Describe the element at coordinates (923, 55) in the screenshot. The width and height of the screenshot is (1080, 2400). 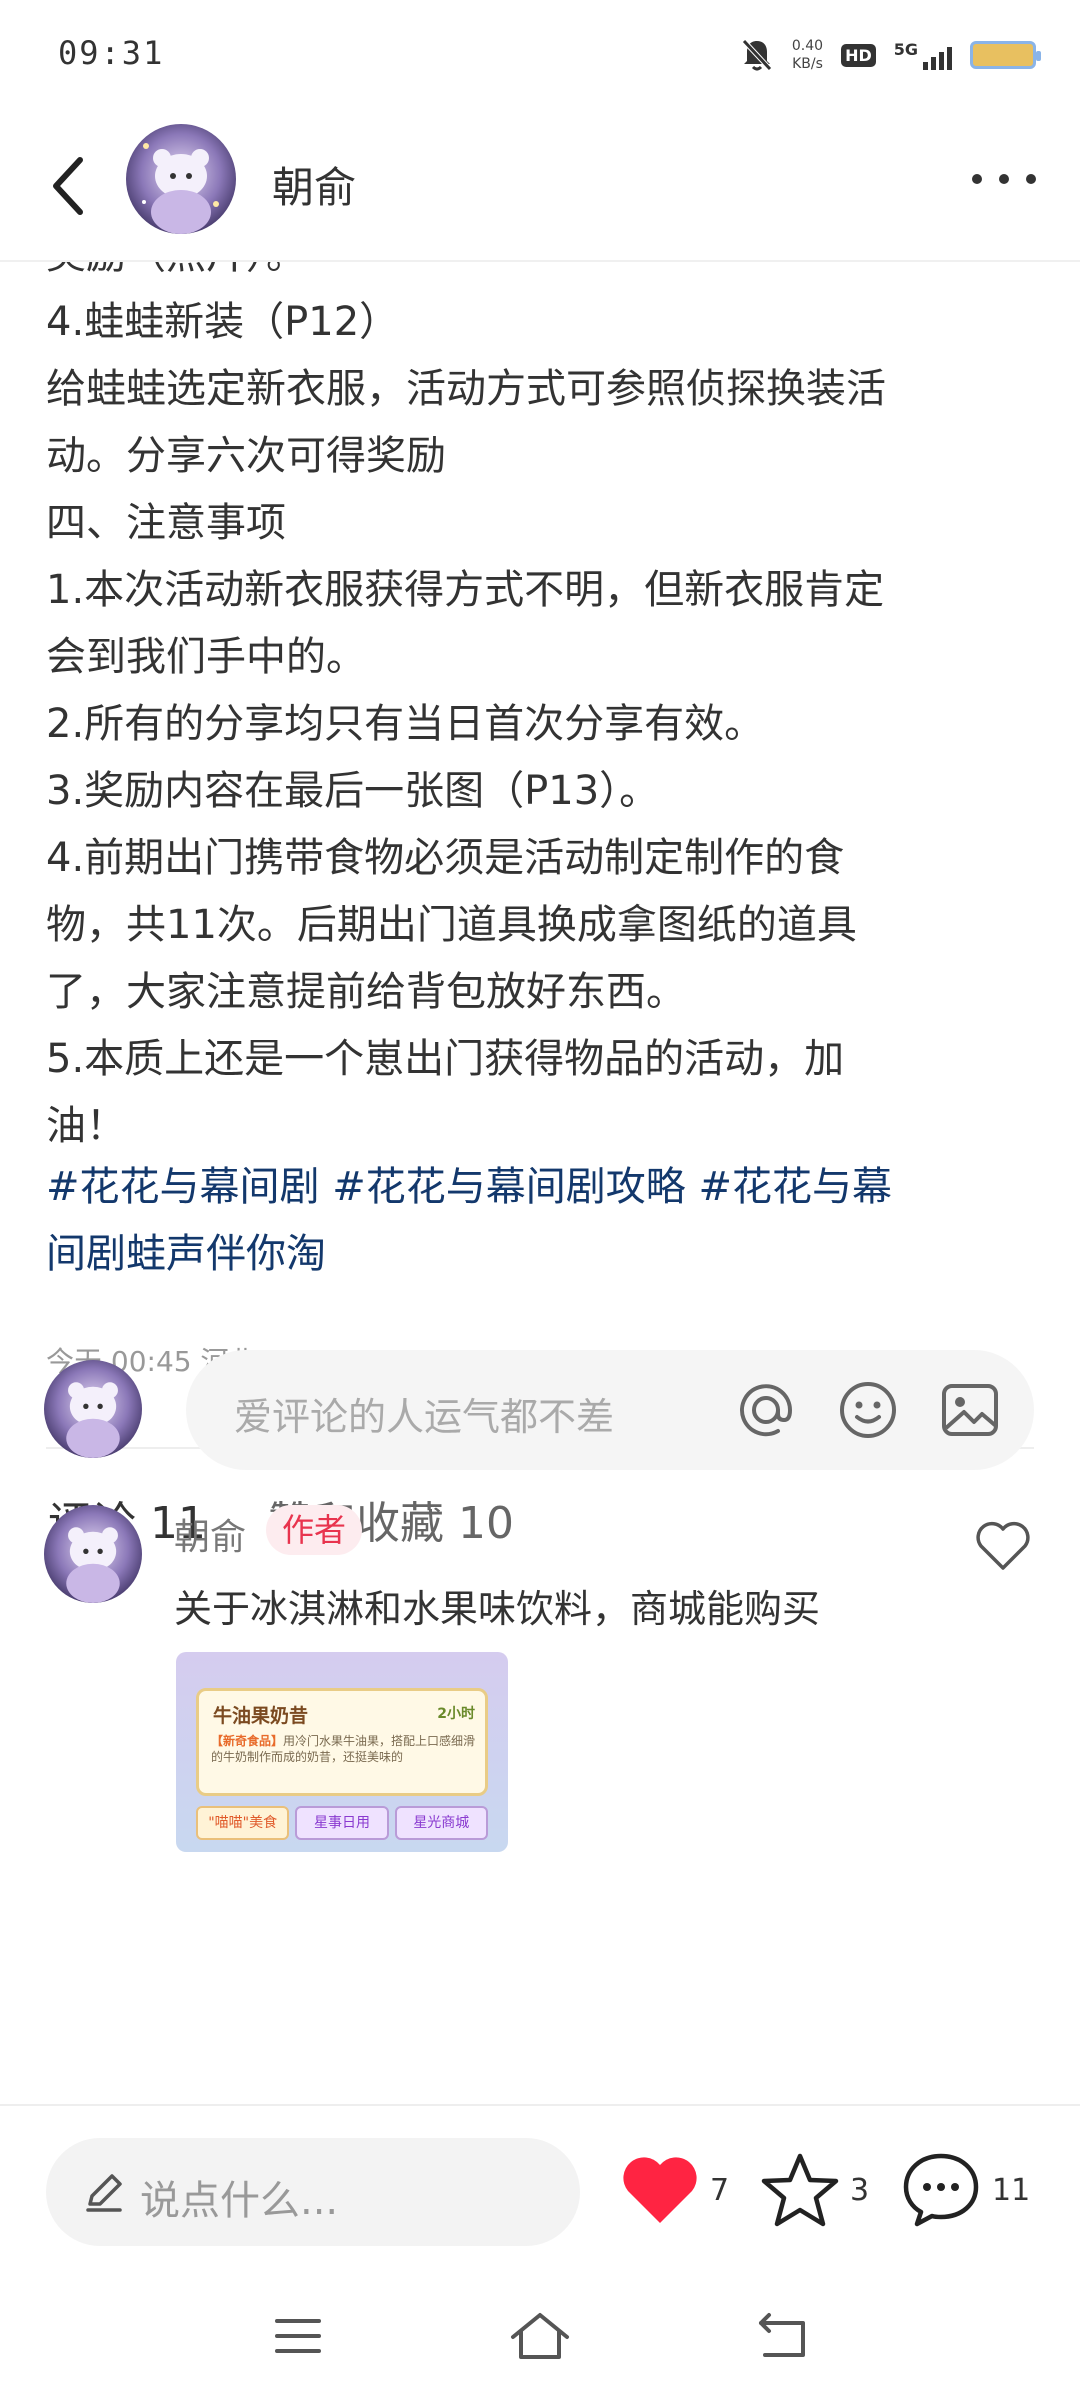
I see `signal-icon: 5G` at that location.